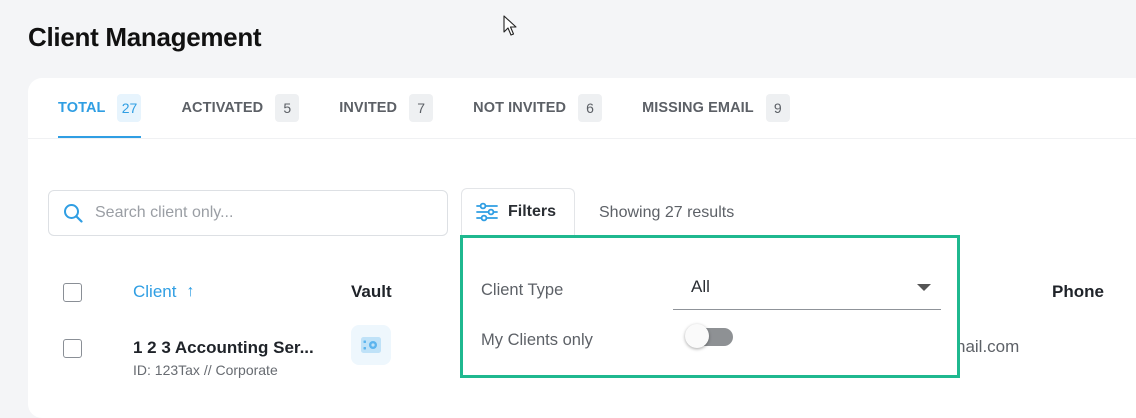 The height and width of the screenshot is (418, 1136). Describe the element at coordinates (520, 108) in the screenshot. I see `tab-label: NOT INVITED` at that location.